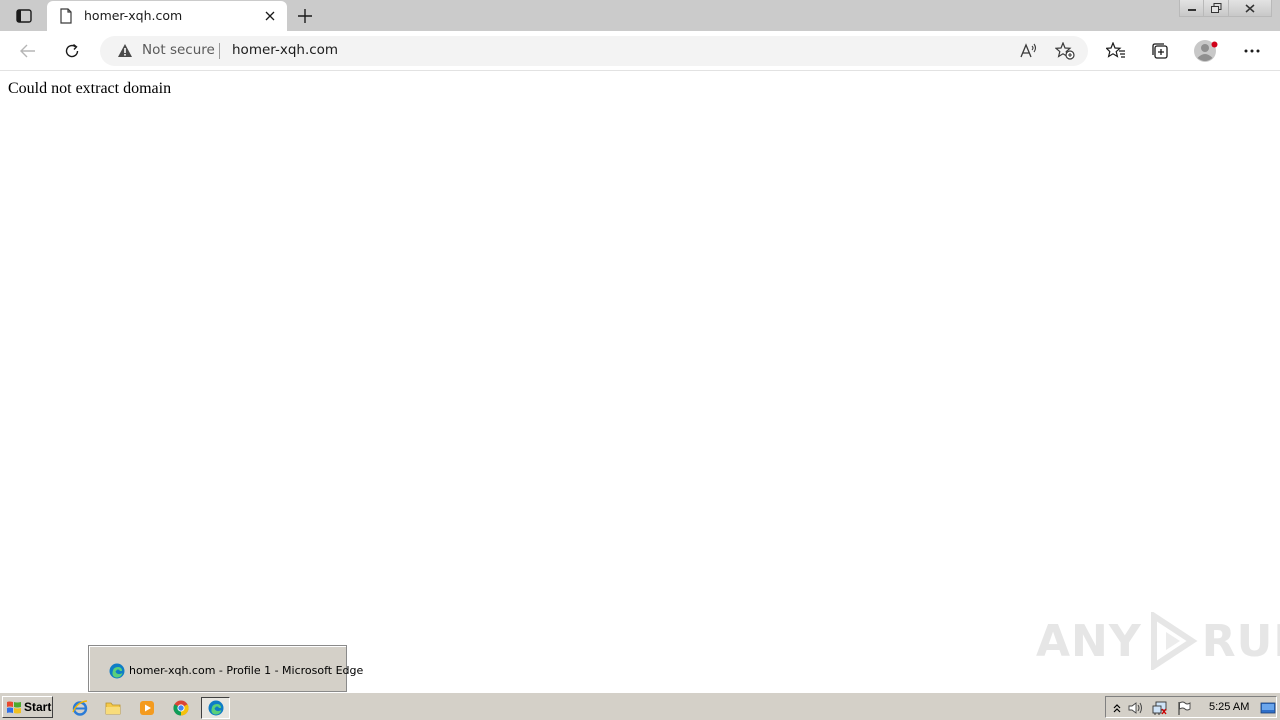 This screenshot has width=1280, height=720. Describe the element at coordinates (640, 15) in the screenshot. I see `tab-strip: homer-xqh.com` at that location.